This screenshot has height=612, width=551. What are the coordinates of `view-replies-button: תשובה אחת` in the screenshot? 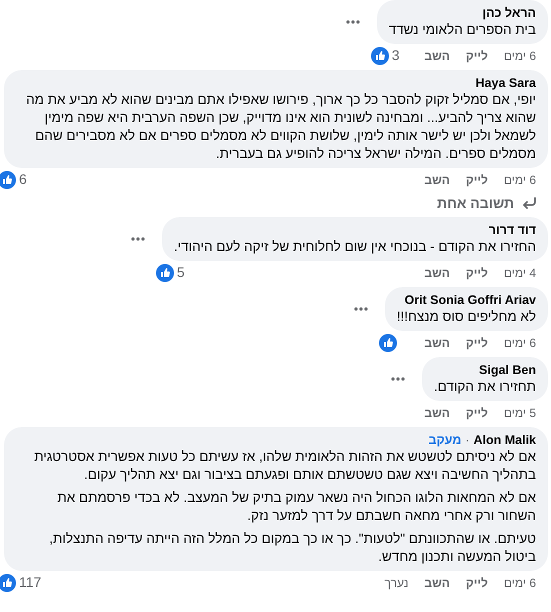 It's located at (492, 203).